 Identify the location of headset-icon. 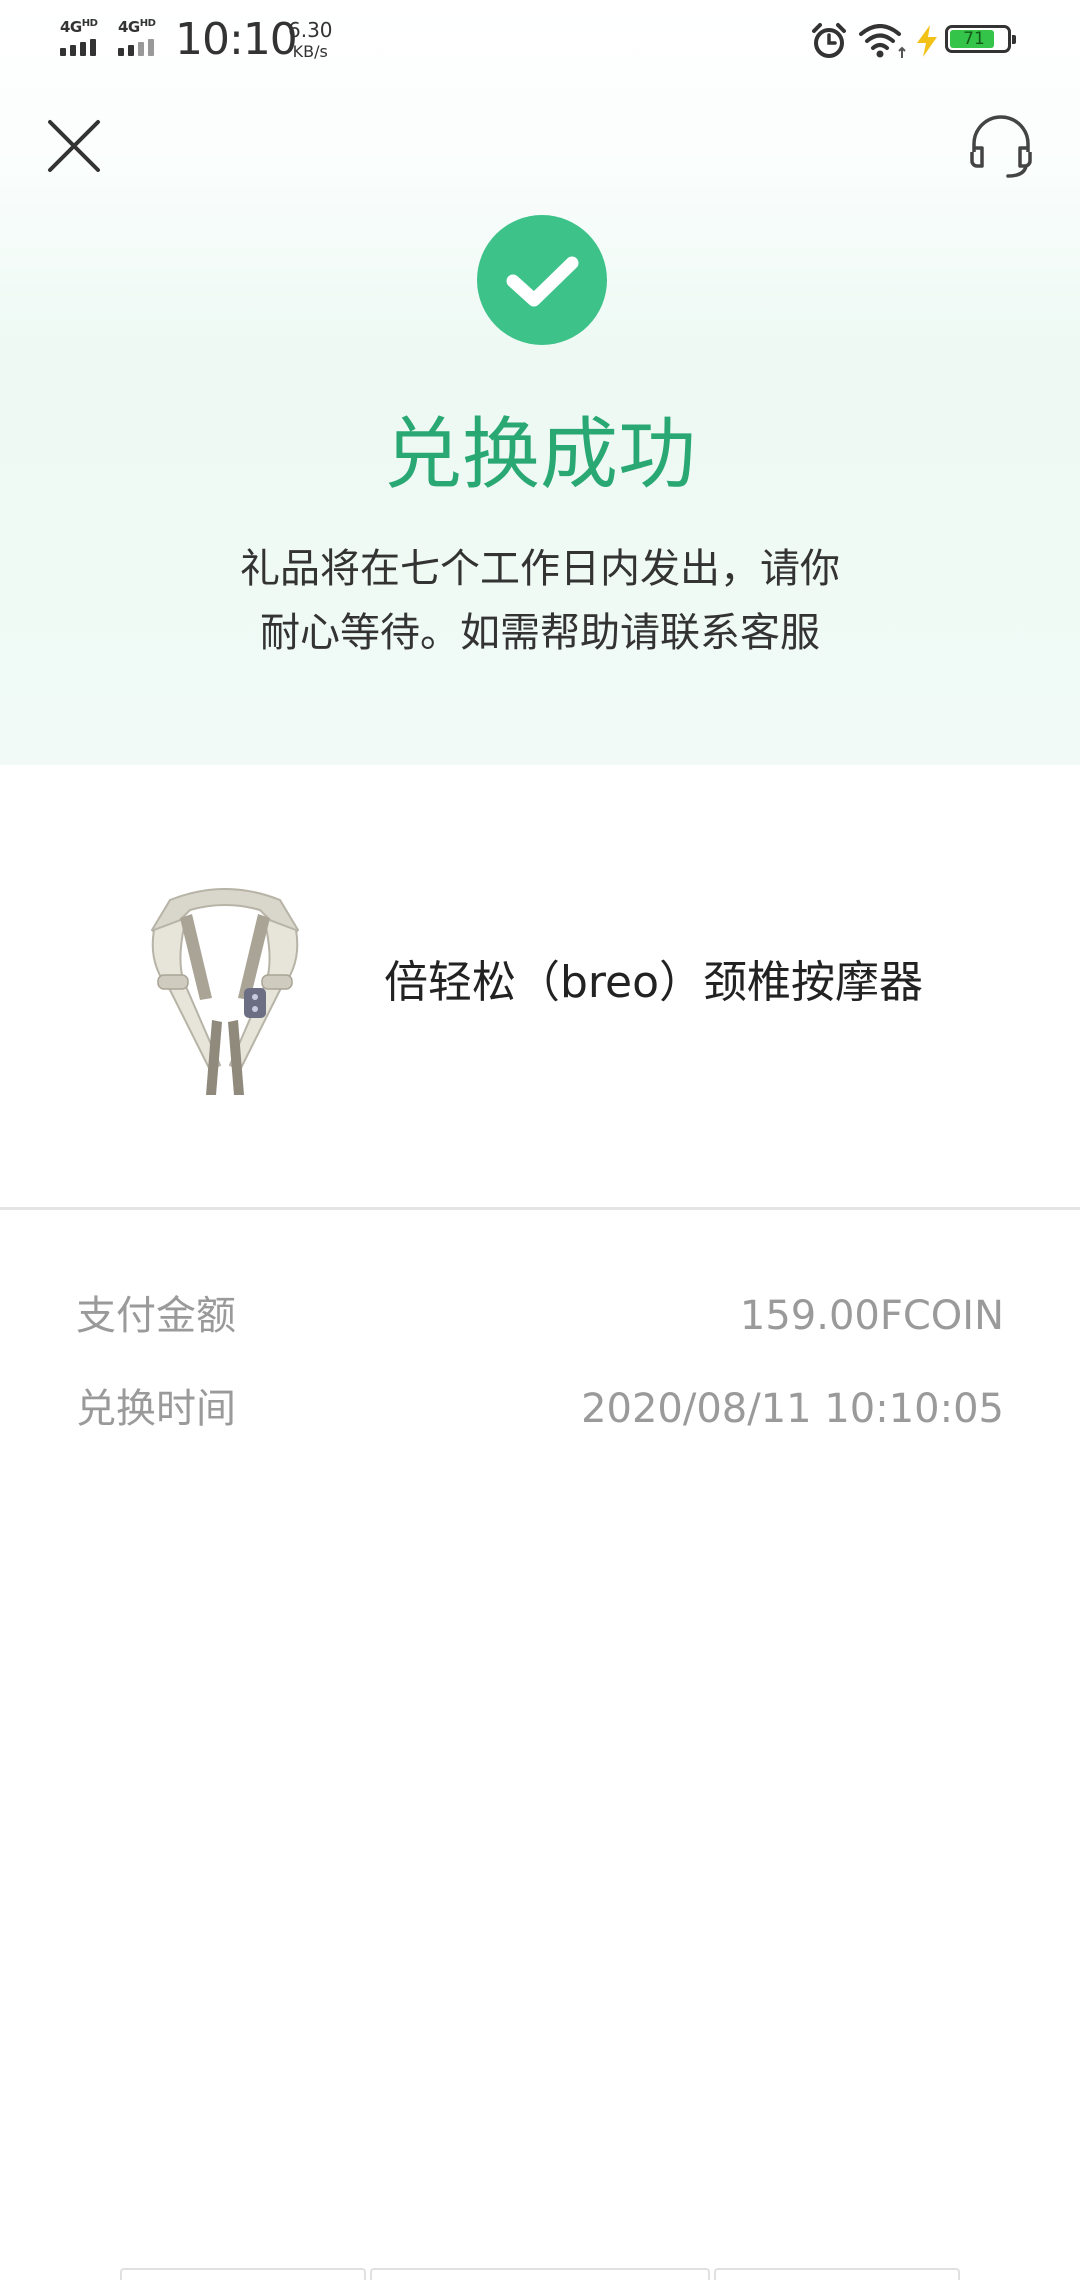
(1001, 146).